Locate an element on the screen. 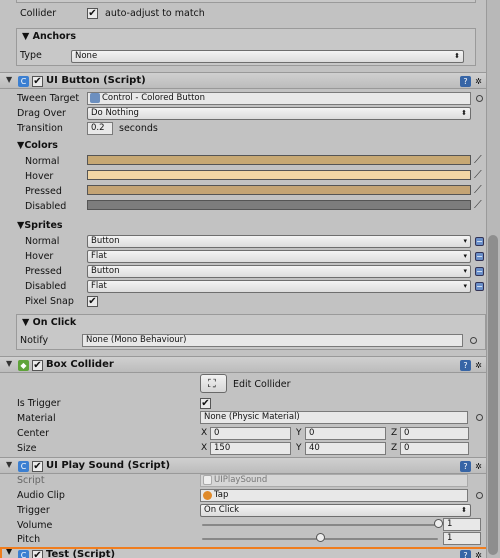  sprite-pressed-dropdown: Button ▾ is located at coordinates (279, 271).